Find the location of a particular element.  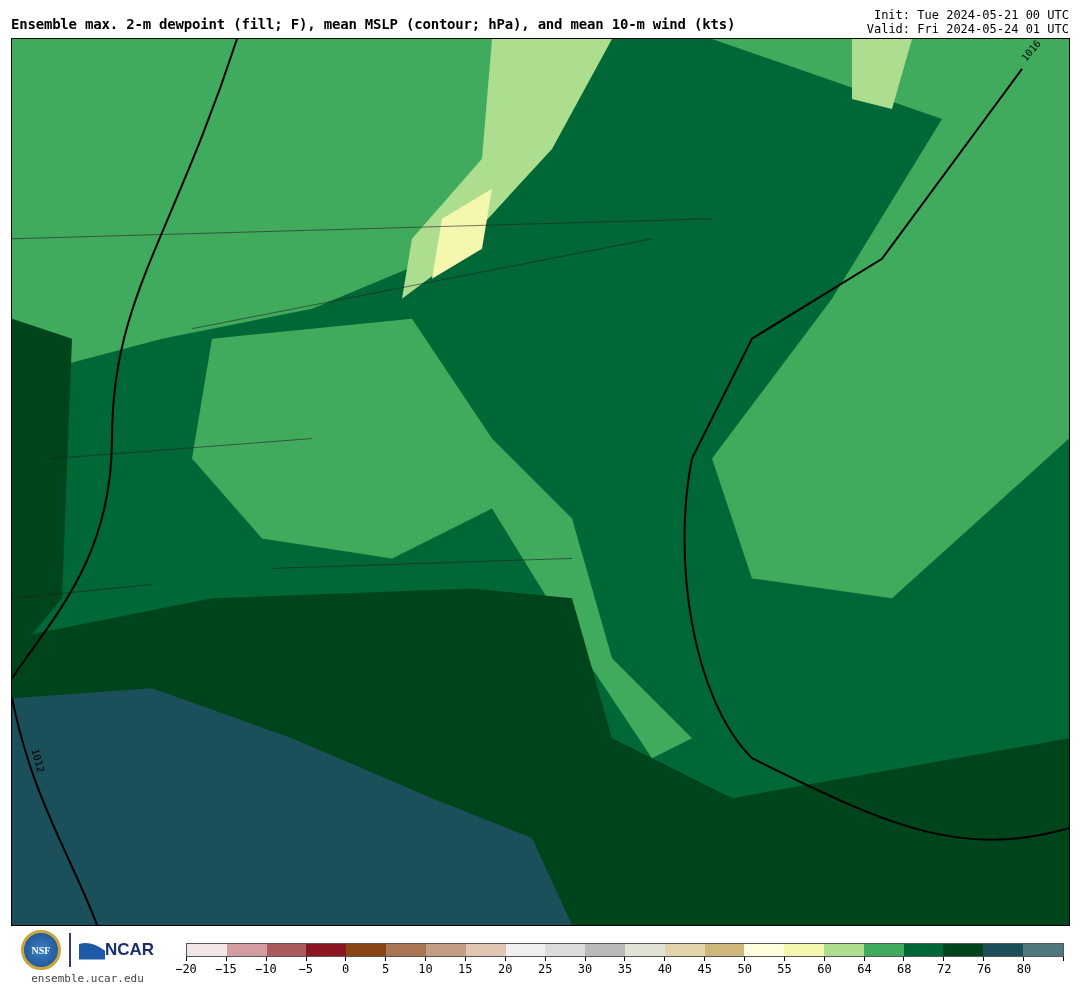

colorbar-tick-label: −5 is located at coordinates (305, 969).